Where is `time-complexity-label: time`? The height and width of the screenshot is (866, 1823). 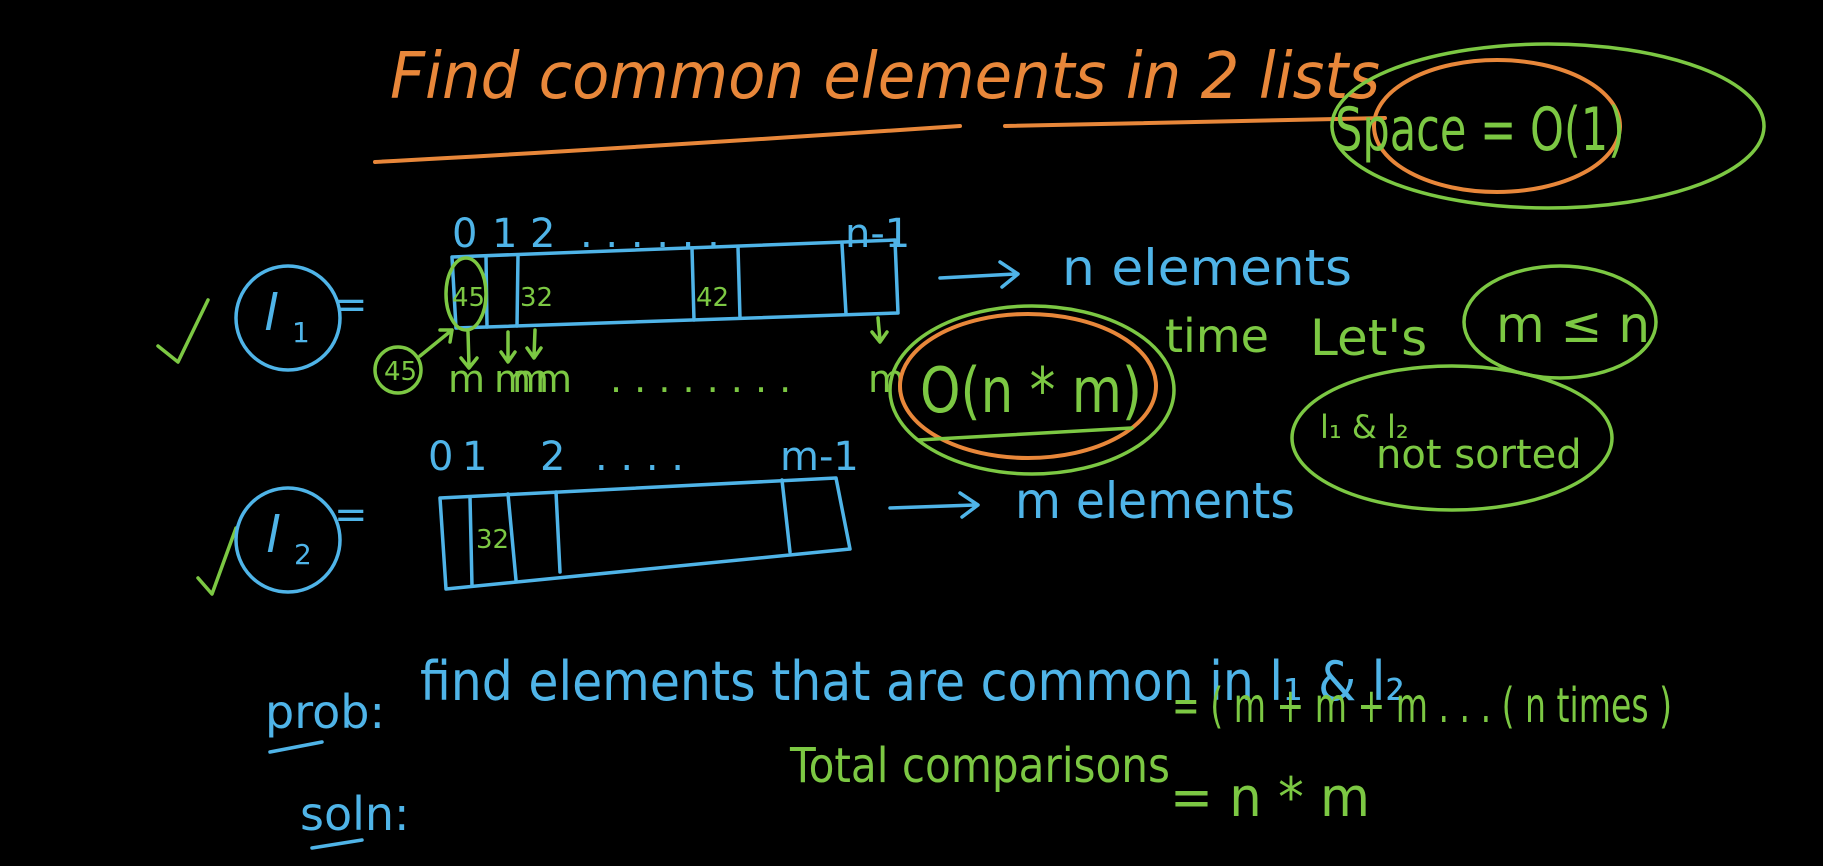 time-complexity-label: time is located at coordinates (1217, 336).